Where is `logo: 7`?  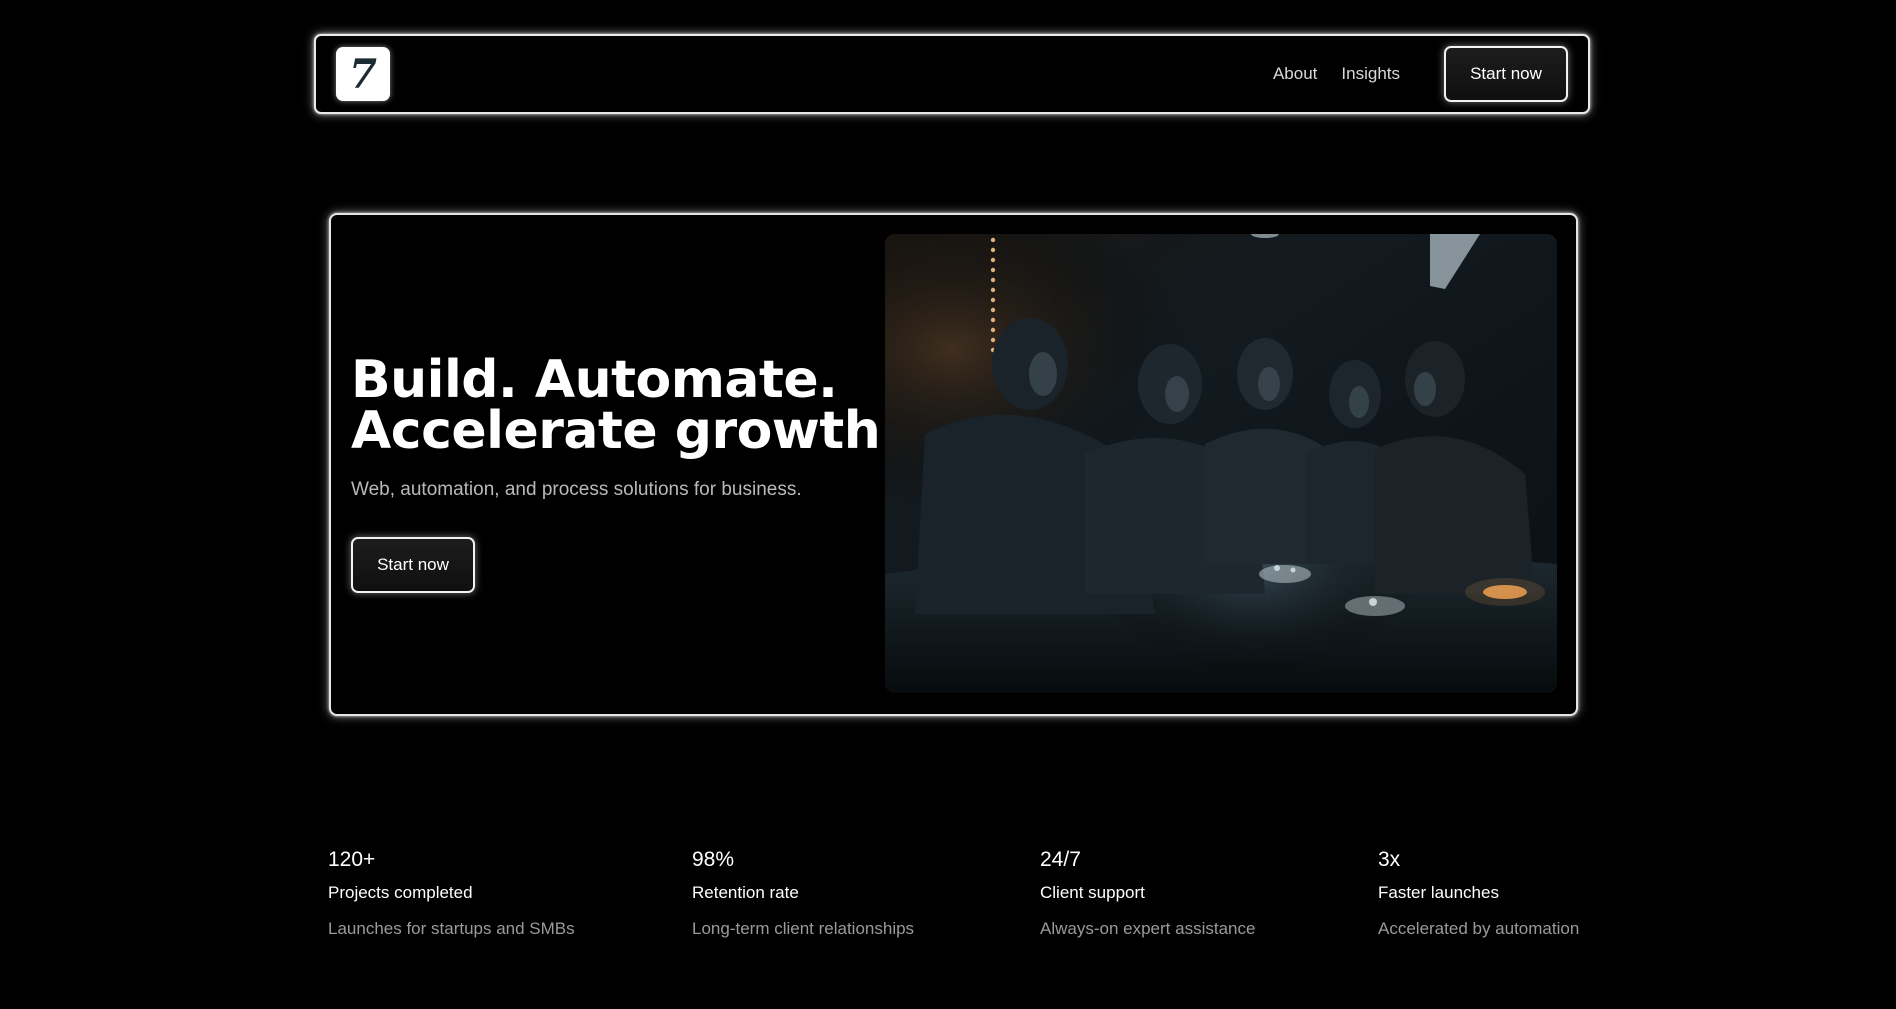 logo: 7 is located at coordinates (363, 74).